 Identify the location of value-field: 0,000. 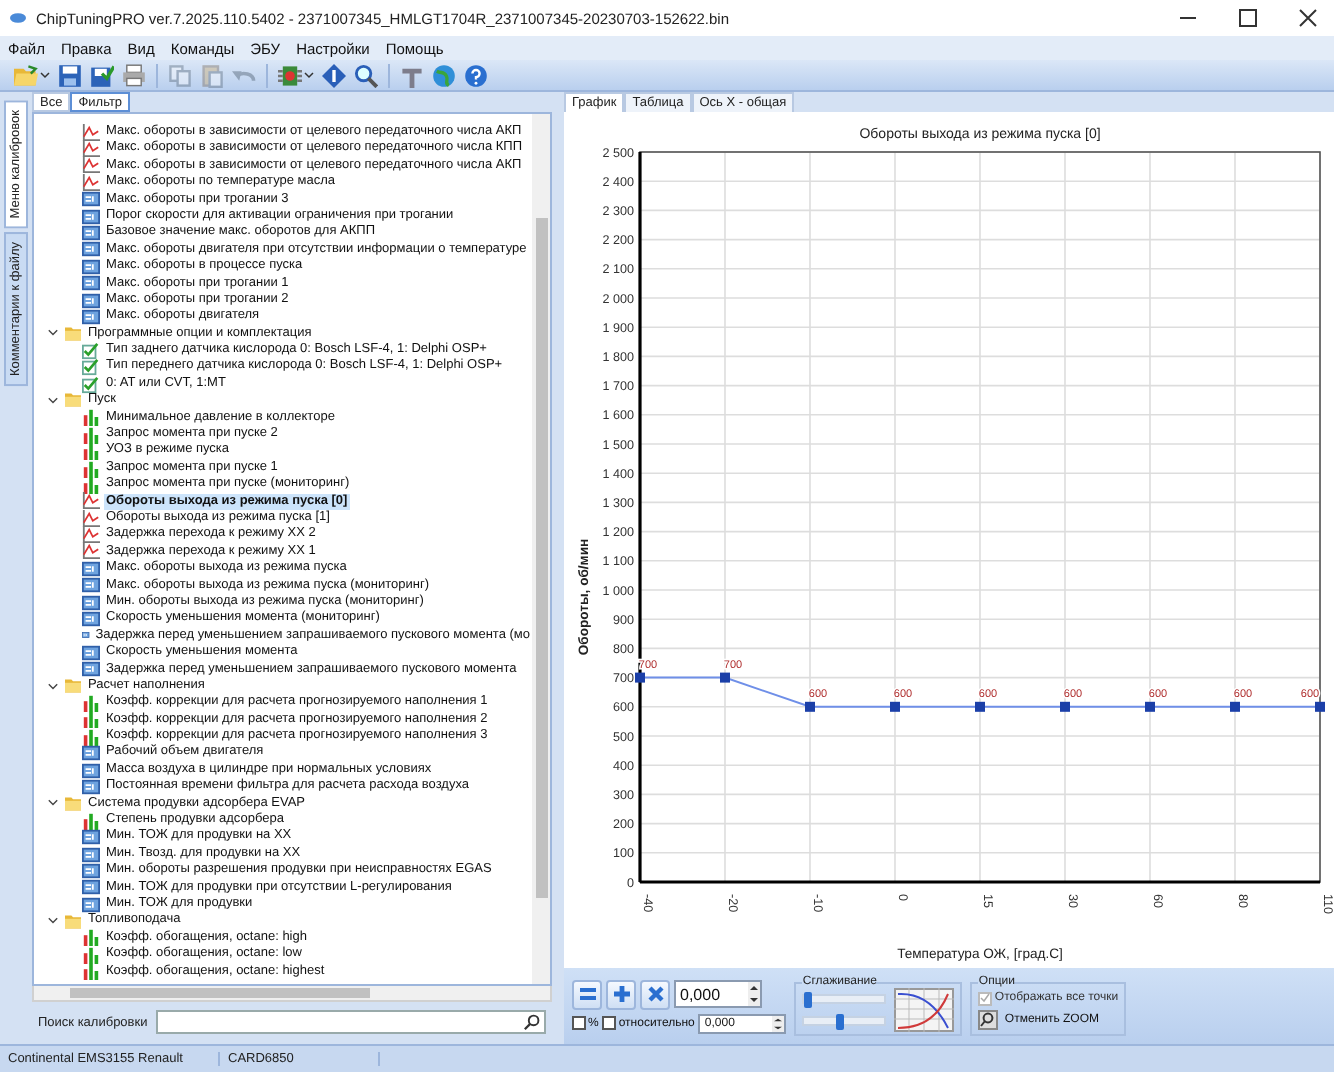
(718, 994).